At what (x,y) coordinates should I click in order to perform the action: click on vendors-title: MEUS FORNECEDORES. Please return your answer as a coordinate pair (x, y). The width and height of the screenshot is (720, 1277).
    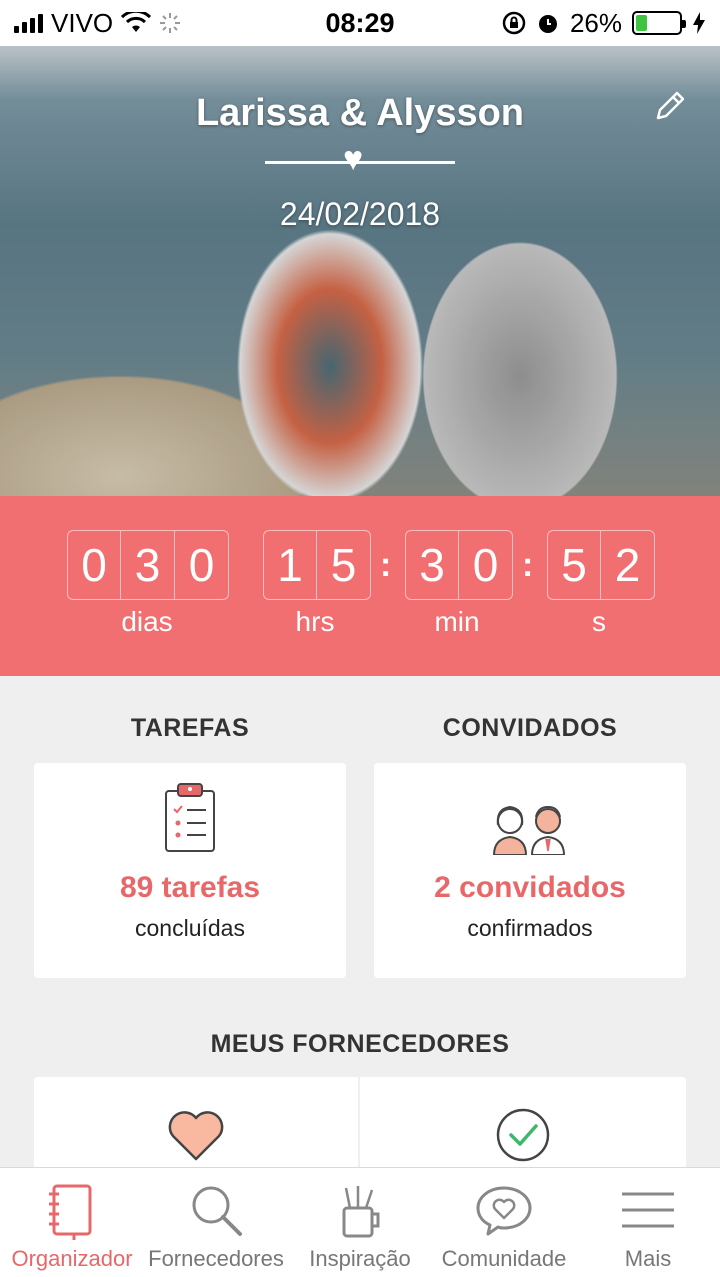
    Looking at the image, I should click on (360, 1044).